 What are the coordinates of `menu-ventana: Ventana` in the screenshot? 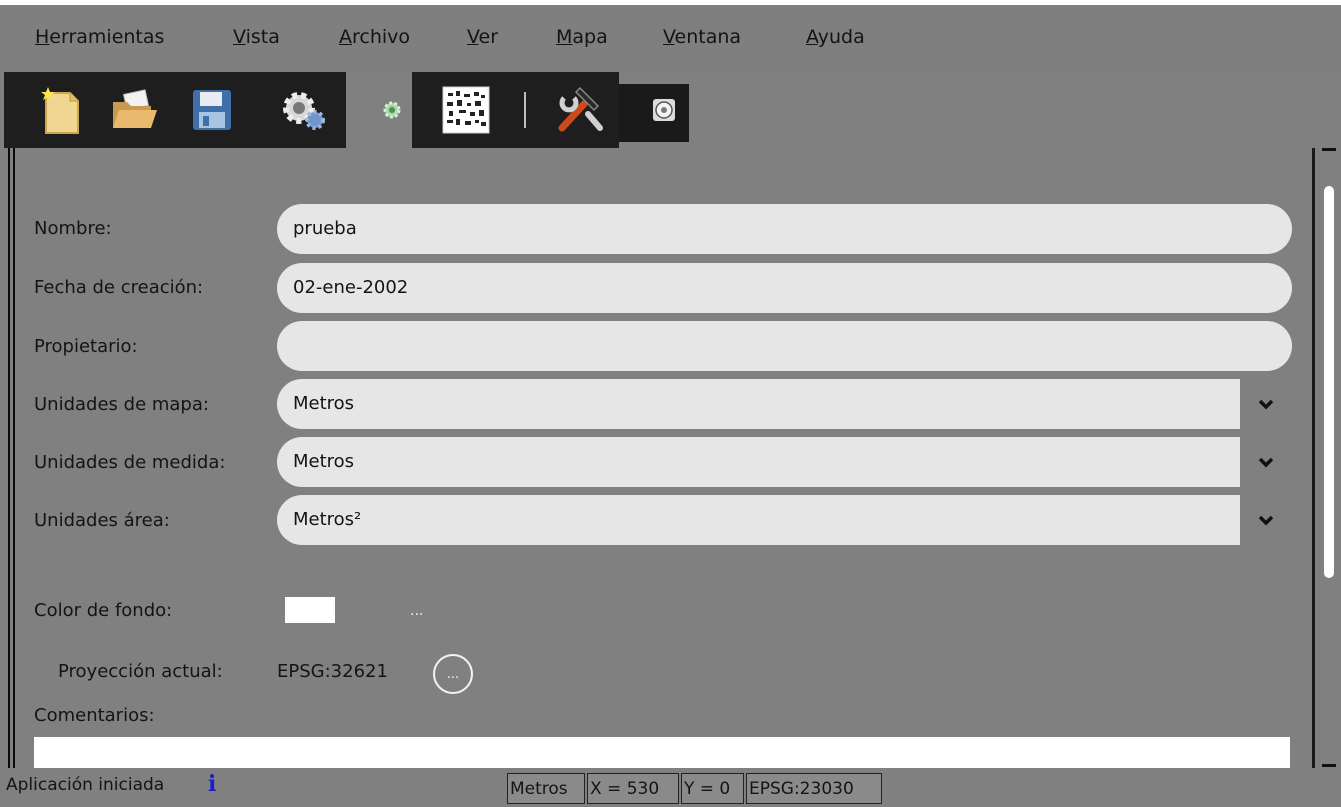 It's located at (702, 37).